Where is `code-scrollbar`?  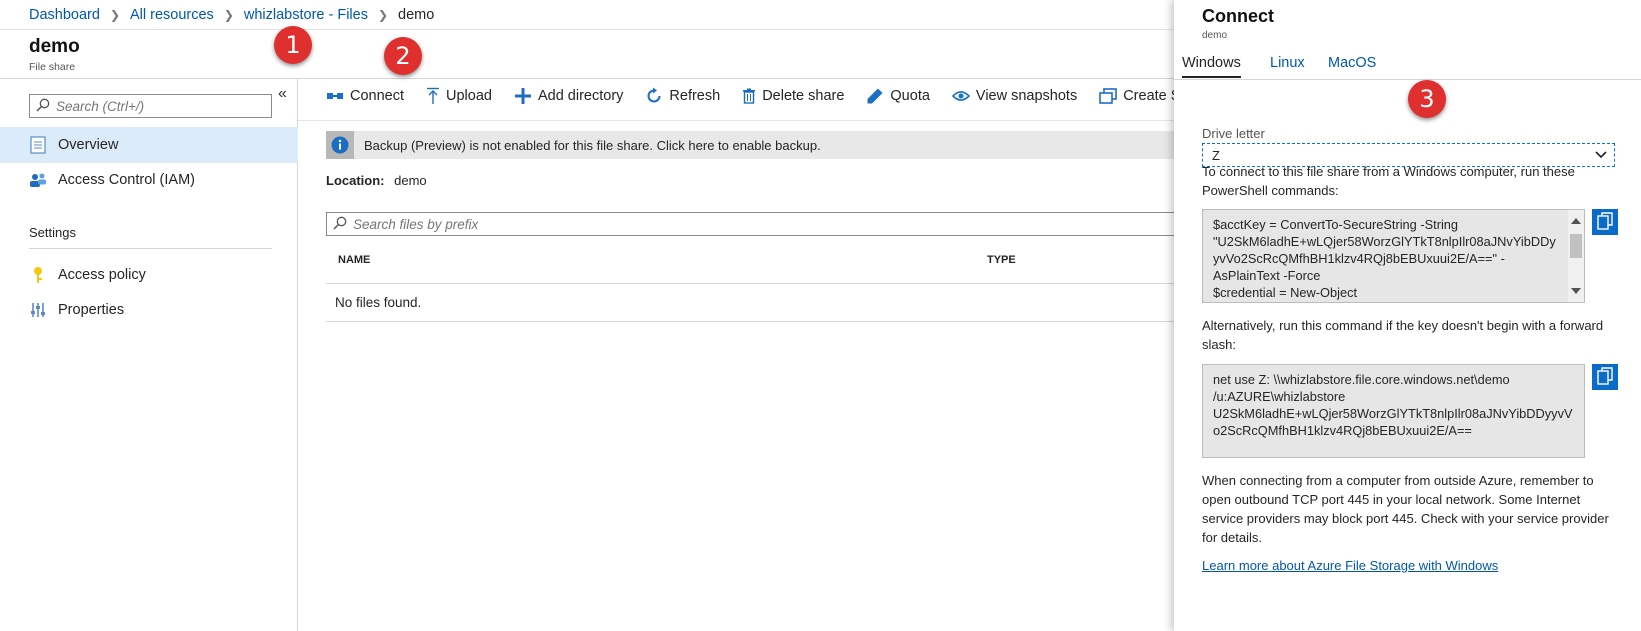 code-scrollbar is located at coordinates (1576, 256).